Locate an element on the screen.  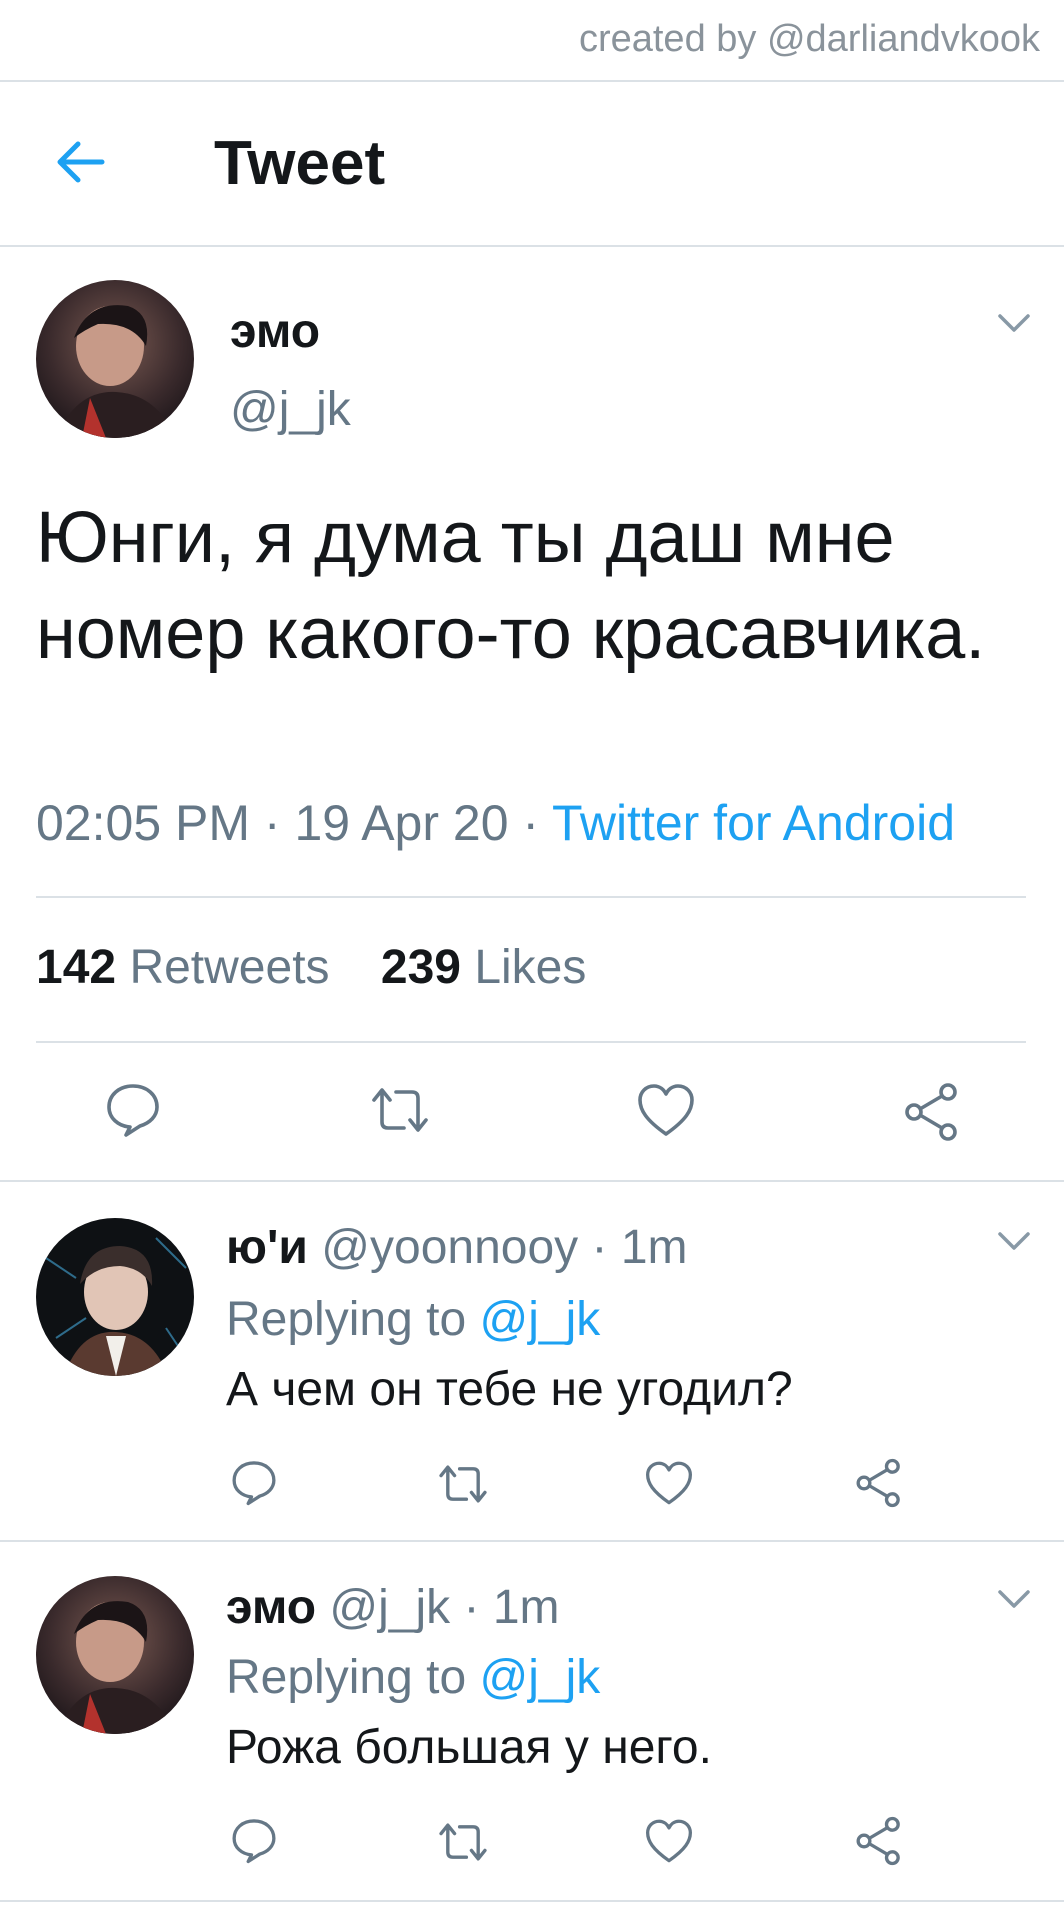
reply-text: А чем он тебе не угодил? is located at coordinates (509, 1389).